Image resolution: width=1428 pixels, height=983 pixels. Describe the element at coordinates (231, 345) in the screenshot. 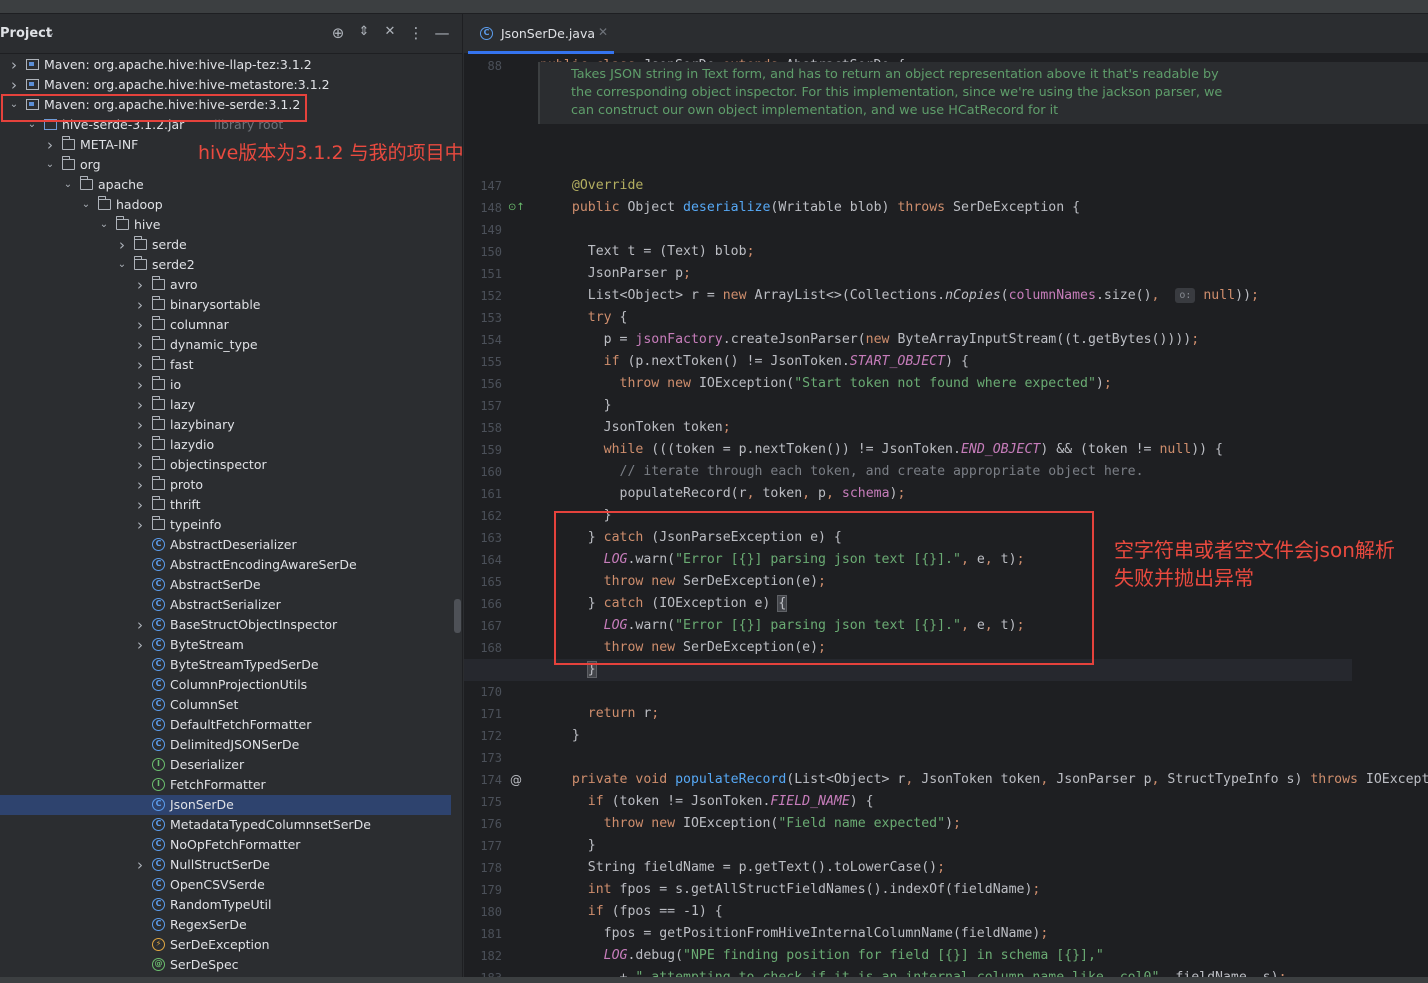

I see `tree-item: › dynamic_type` at that location.